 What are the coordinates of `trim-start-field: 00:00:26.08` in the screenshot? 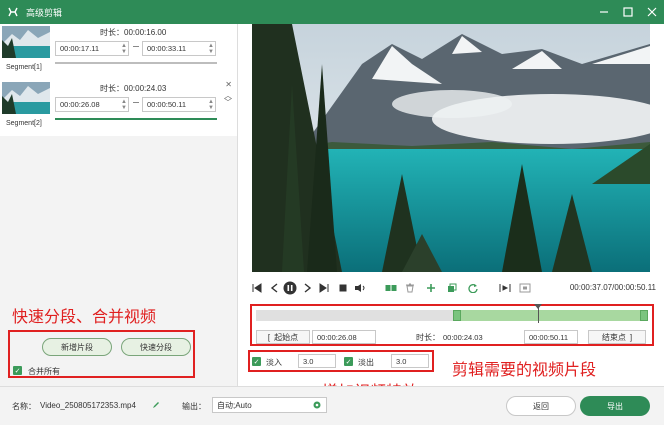 It's located at (344, 337).